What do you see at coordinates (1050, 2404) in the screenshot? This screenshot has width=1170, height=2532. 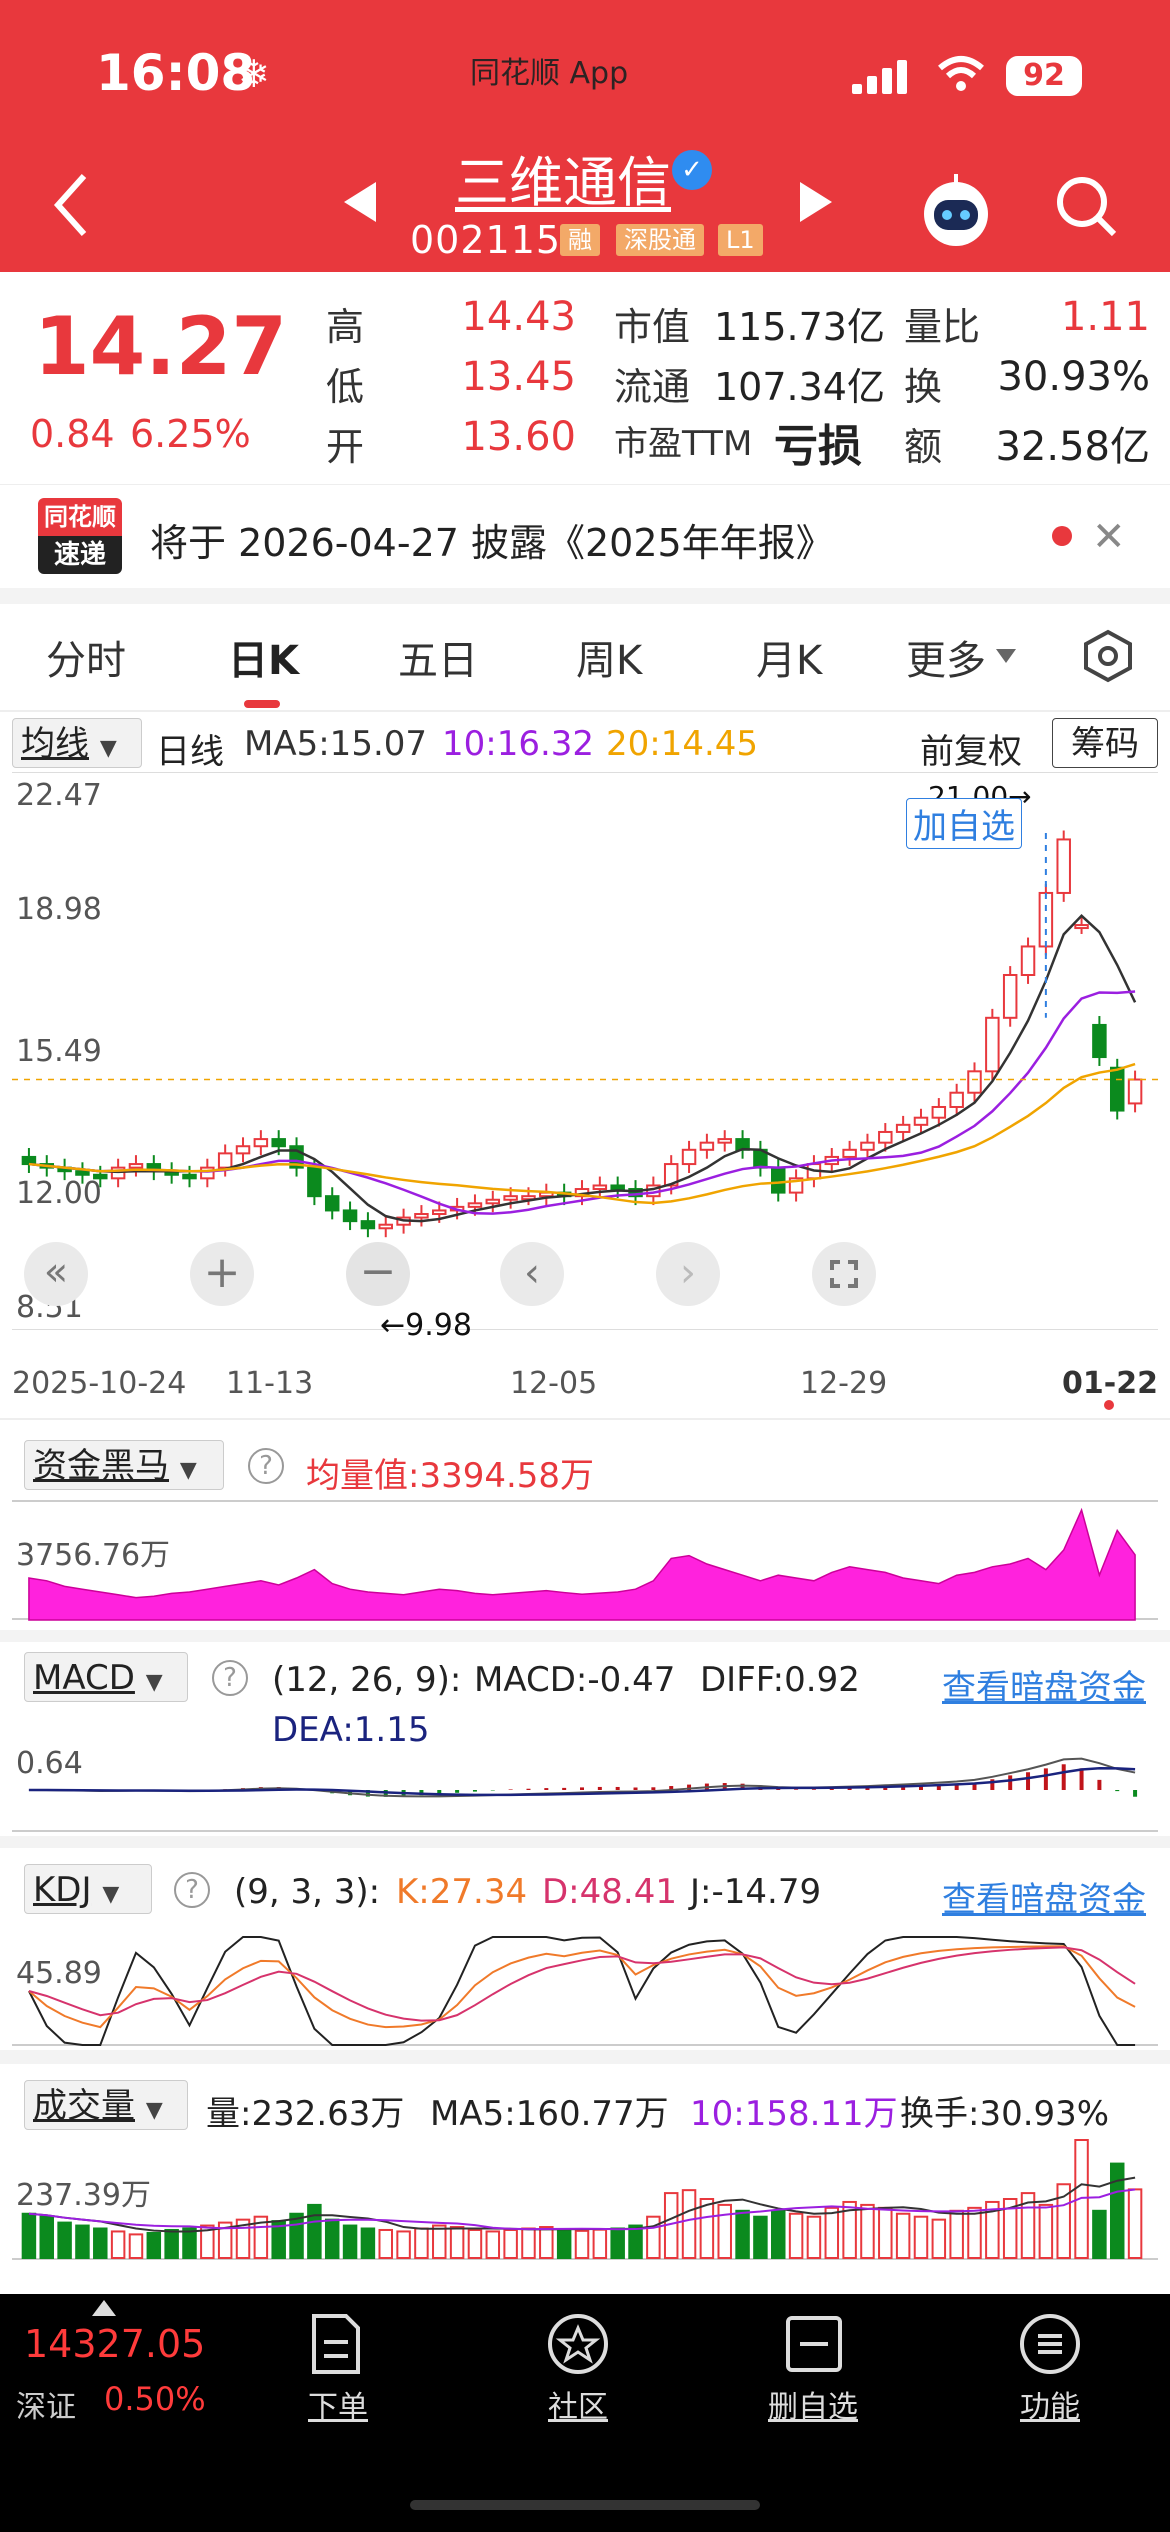 I see `nav-functions: 功能` at bounding box center [1050, 2404].